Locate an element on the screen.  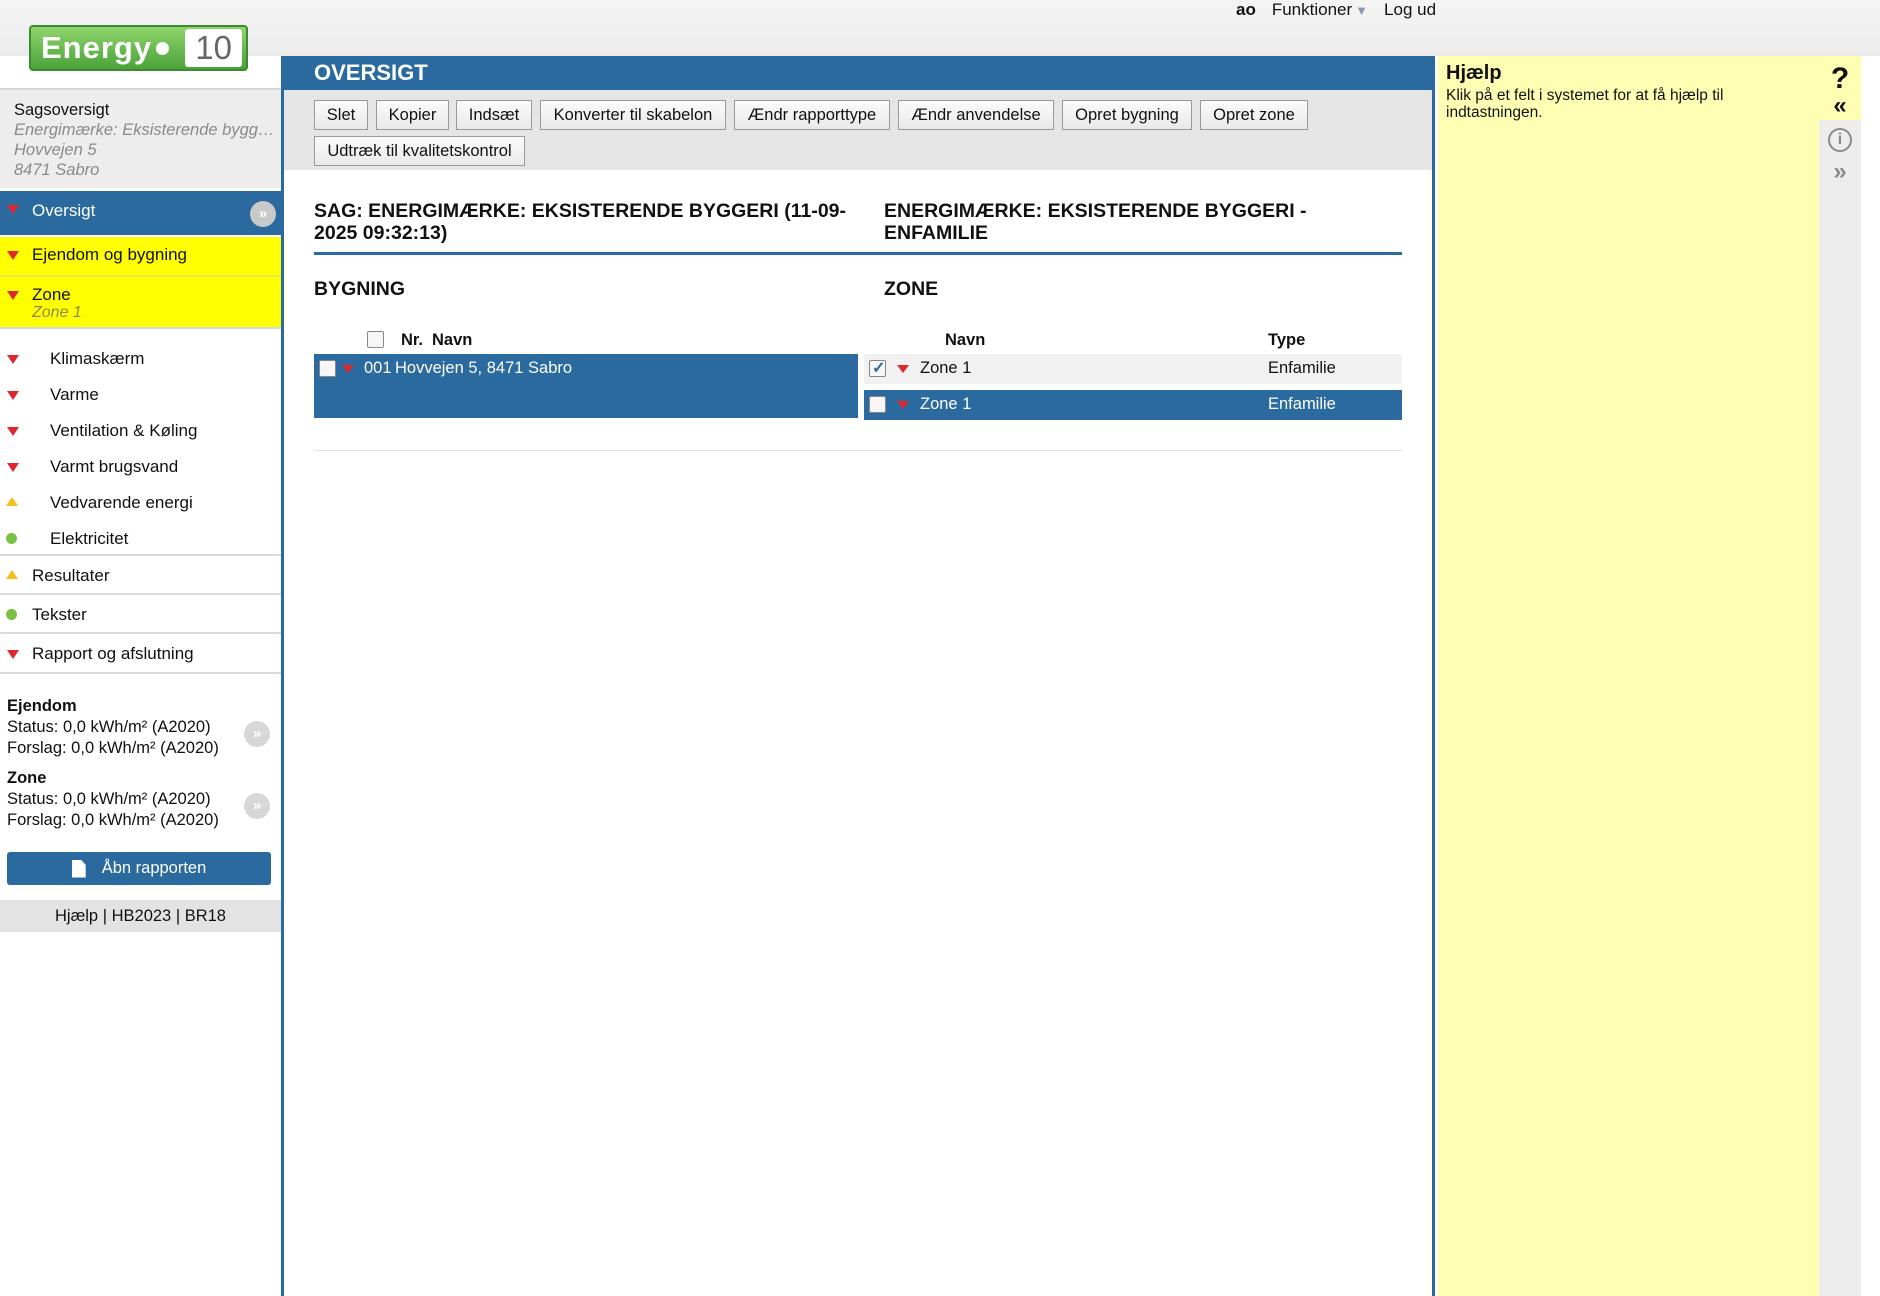
document-icon is located at coordinates (78, 868).